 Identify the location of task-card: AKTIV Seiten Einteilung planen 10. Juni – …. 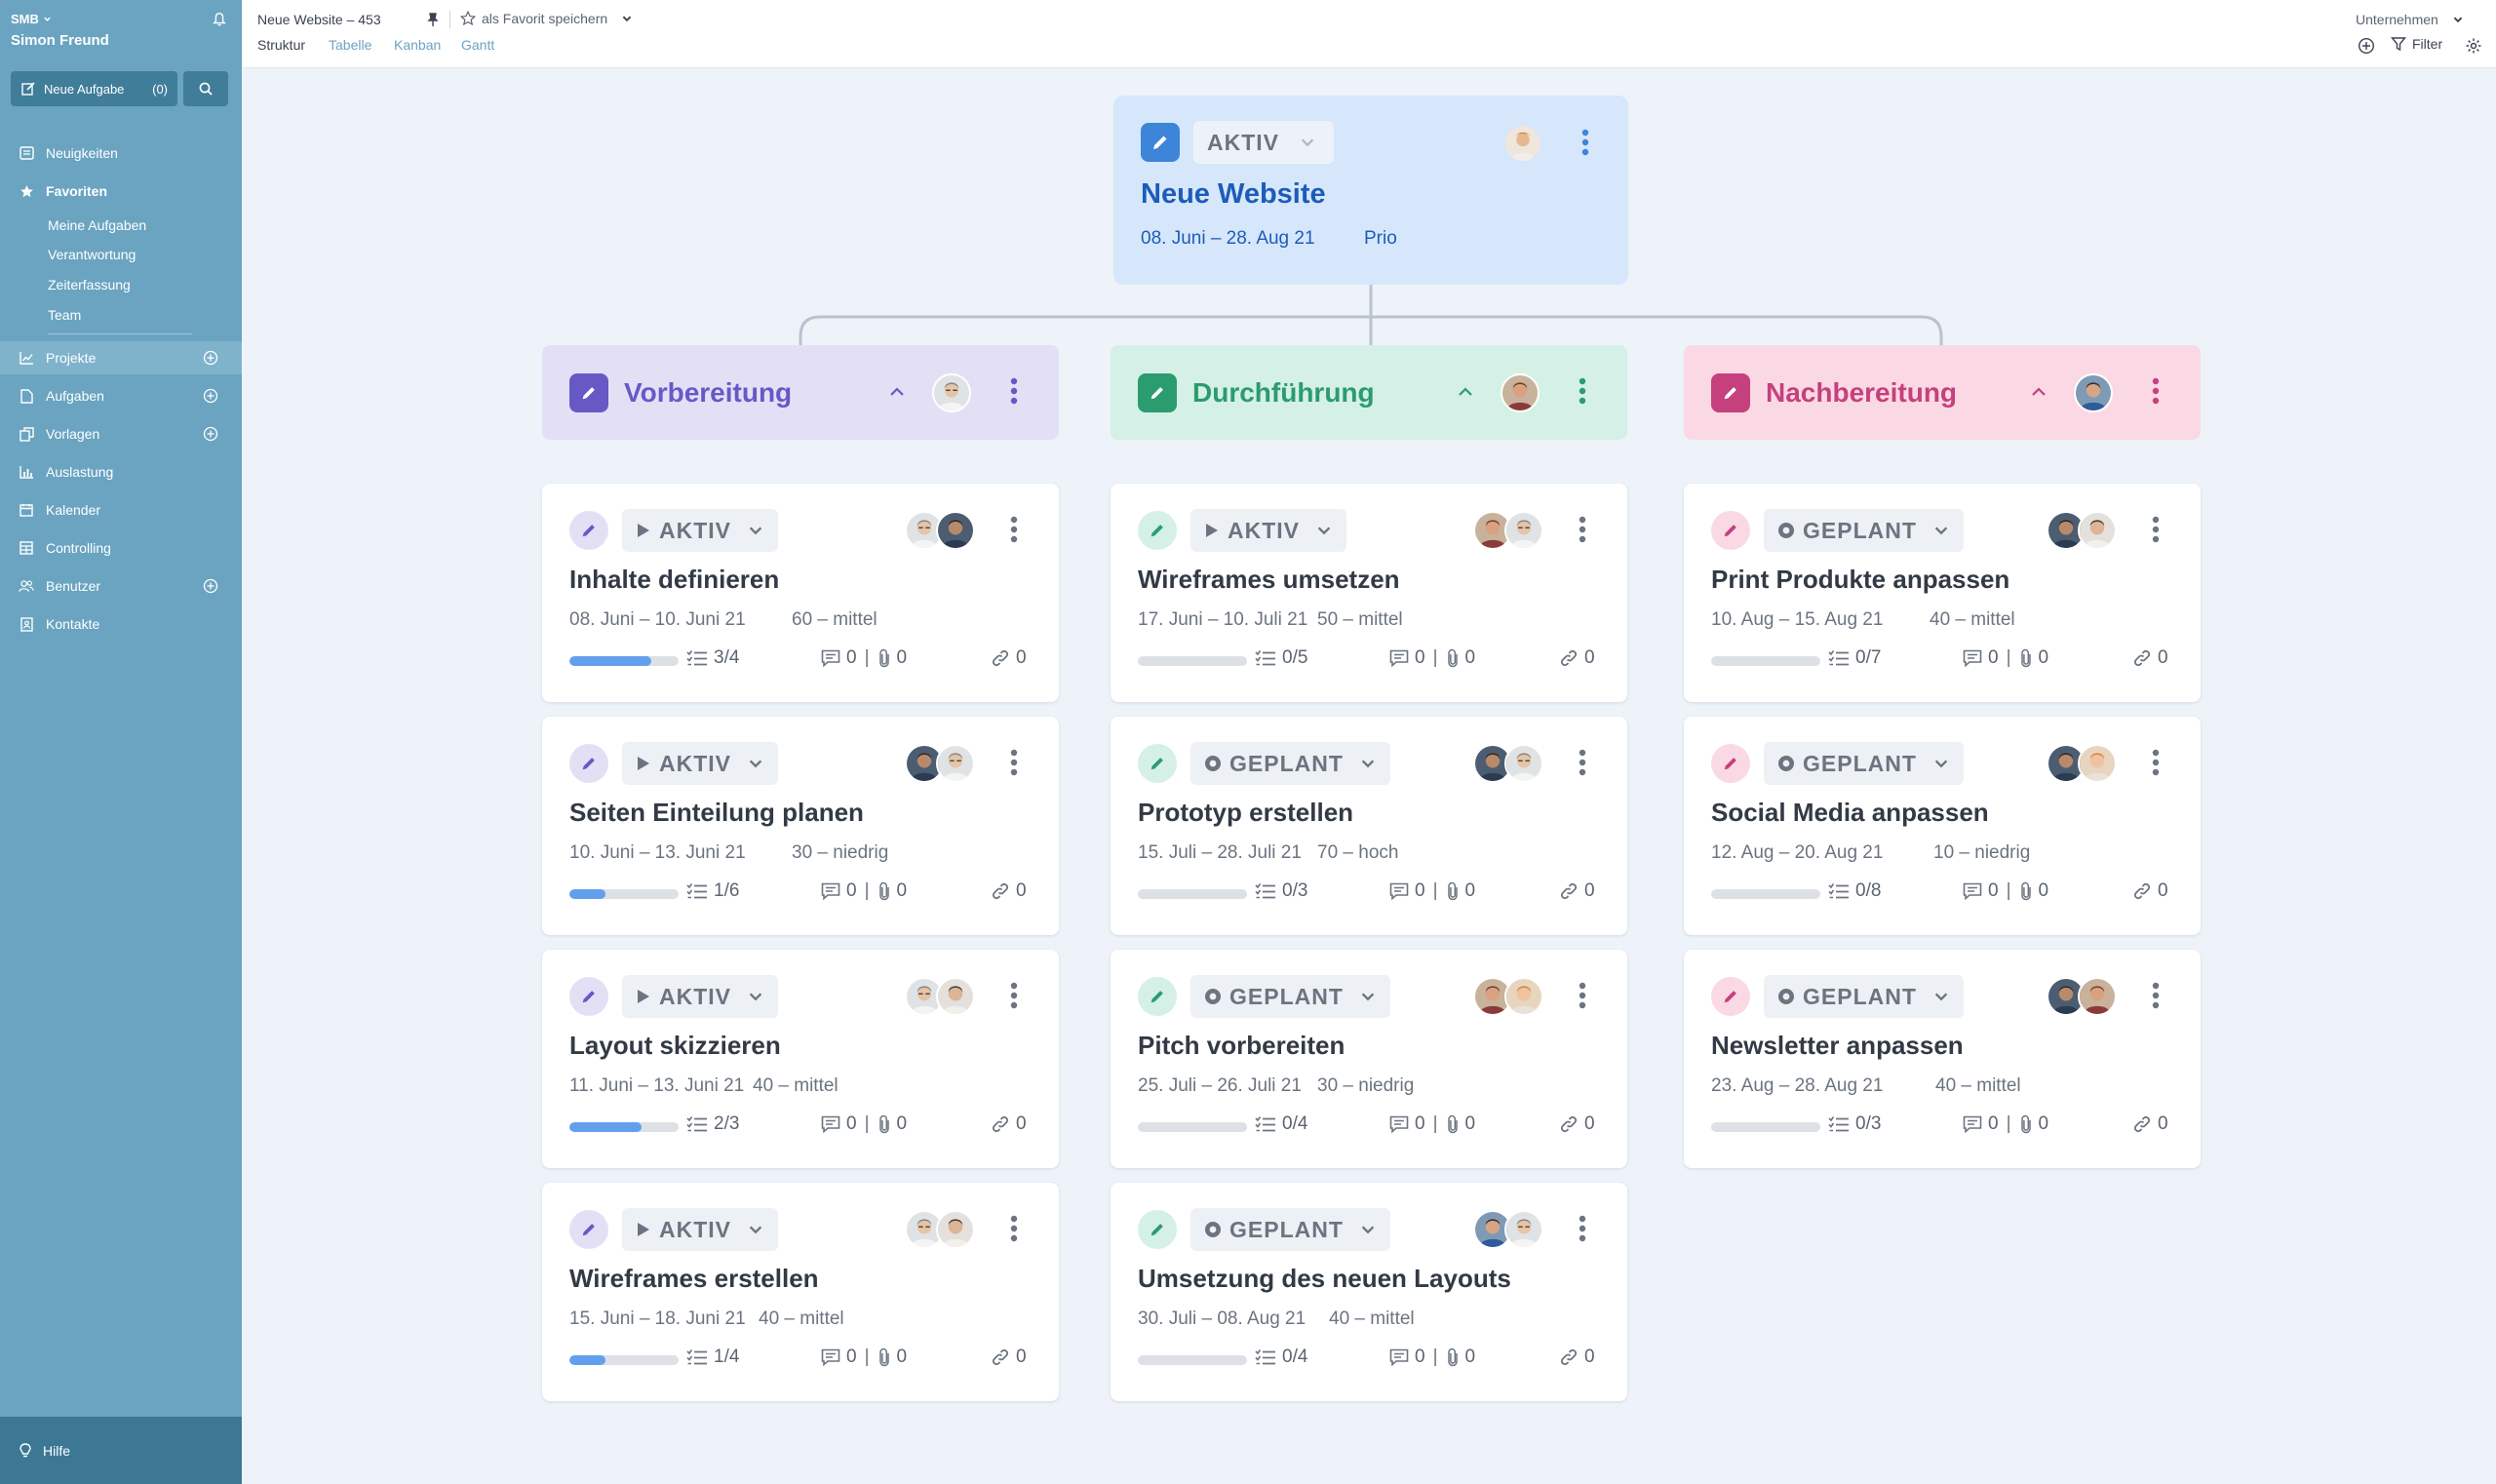
(800, 826).